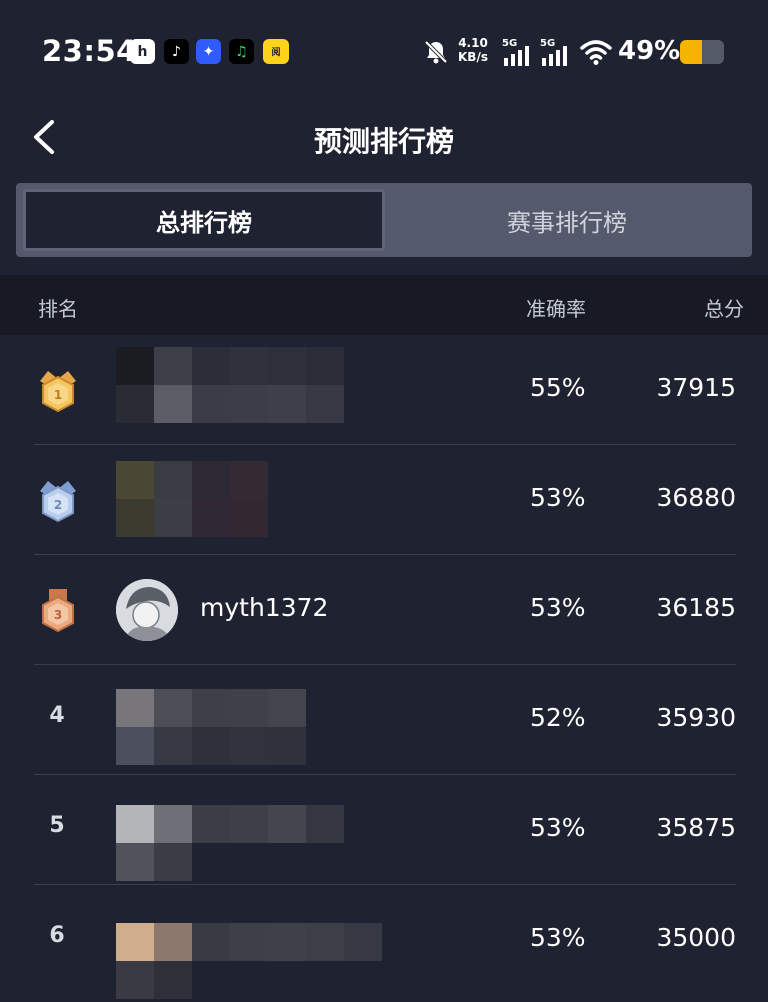 The height and width of the screenshot is (1002, 768). I want to click on column-header-rank: 排名, so click(58, 309).